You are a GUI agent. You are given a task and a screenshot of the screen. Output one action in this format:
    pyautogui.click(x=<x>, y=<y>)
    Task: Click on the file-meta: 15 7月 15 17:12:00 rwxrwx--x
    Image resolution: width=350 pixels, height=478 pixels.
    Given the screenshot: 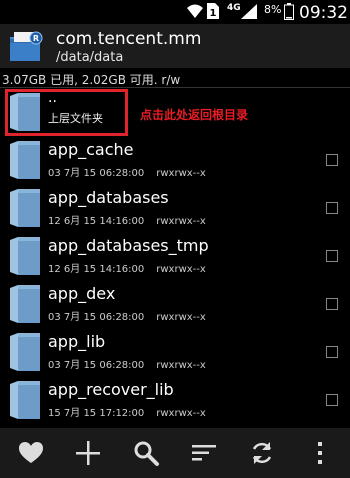 What is the action you would take?
    pyautogui.click(x=127, y=411)
    